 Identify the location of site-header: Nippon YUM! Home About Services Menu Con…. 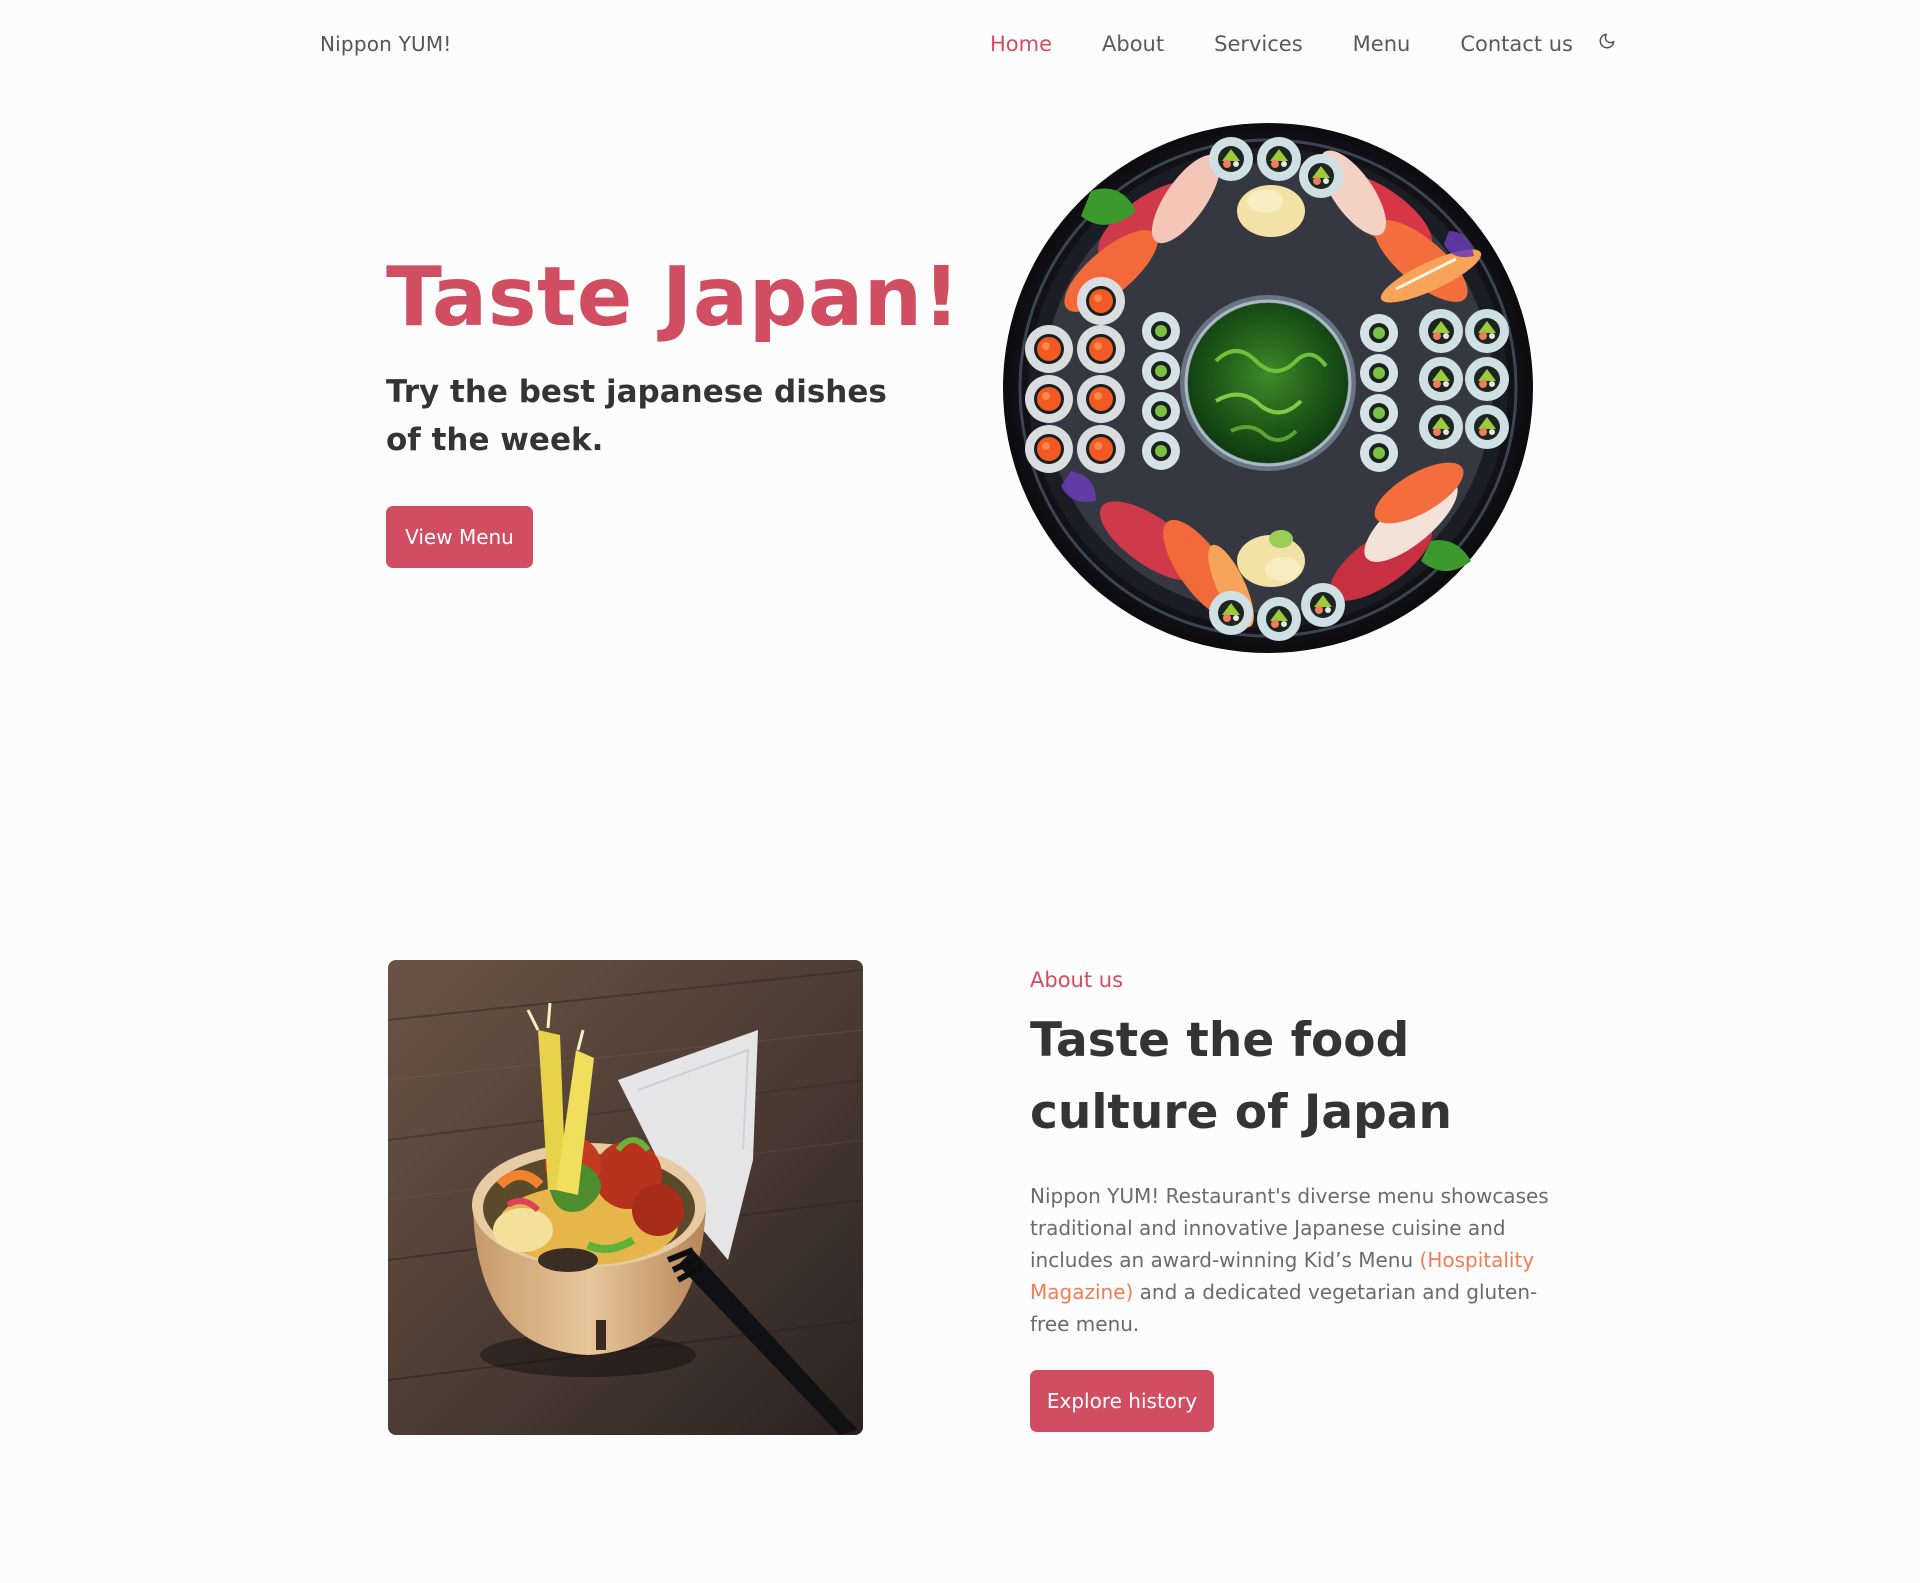
(960, 45).